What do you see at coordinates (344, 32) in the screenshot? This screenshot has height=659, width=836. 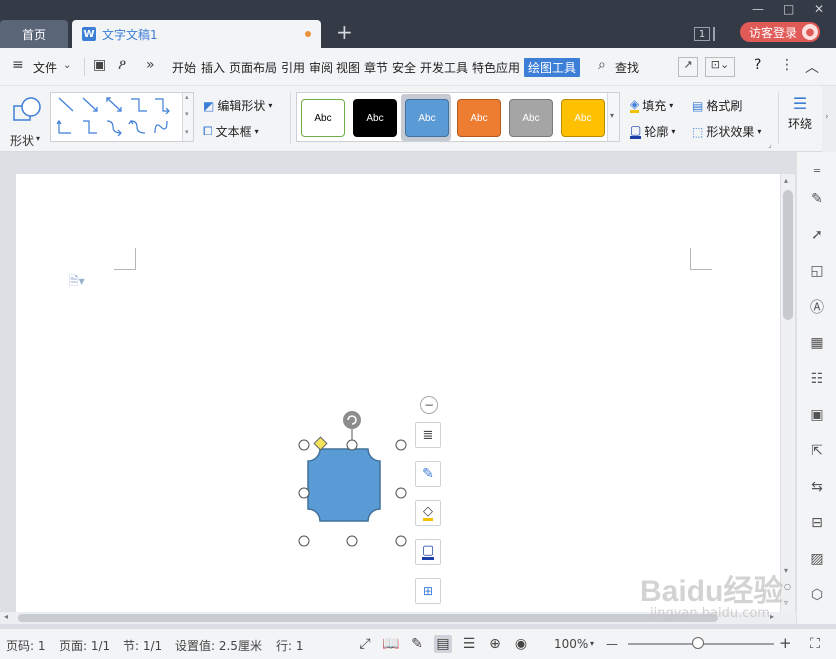 I see `new-tab-button: +` at bounding box center [344, 32].